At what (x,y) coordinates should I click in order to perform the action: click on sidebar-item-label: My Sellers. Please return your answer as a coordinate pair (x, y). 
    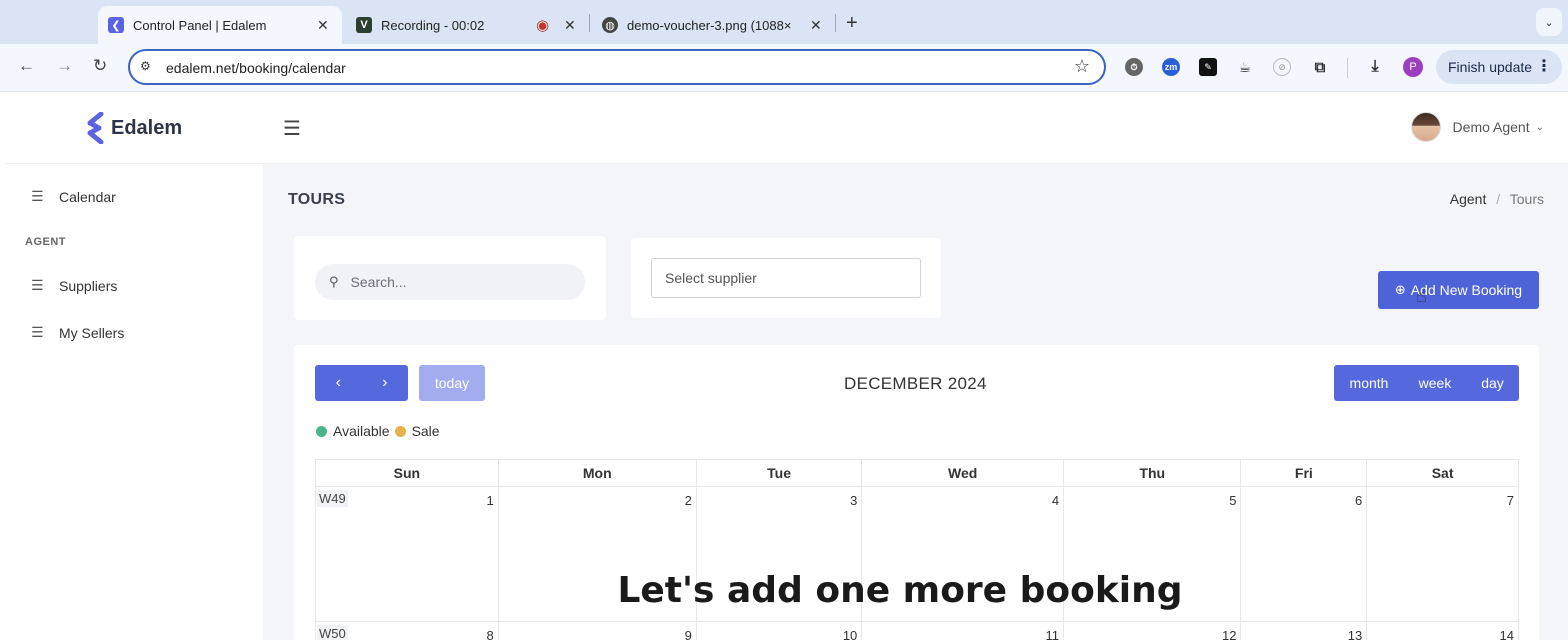
    Looking at the image, I should click on (92, 332).